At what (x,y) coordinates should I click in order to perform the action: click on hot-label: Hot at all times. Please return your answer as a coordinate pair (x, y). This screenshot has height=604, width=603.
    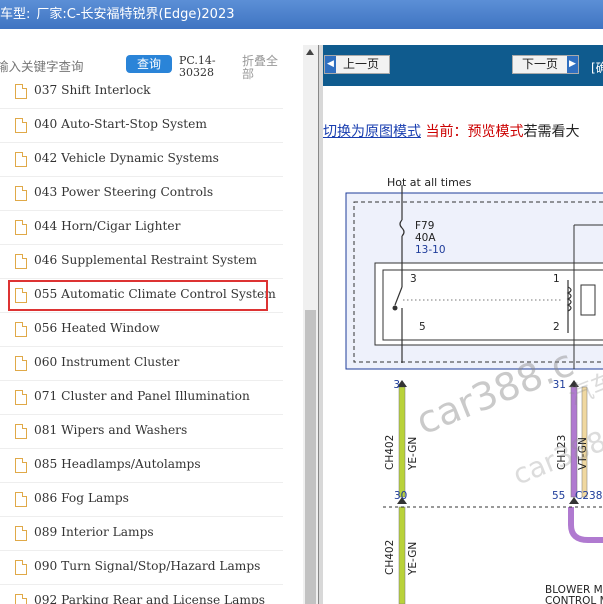
    Looking at the image, I should click on (429, 182).